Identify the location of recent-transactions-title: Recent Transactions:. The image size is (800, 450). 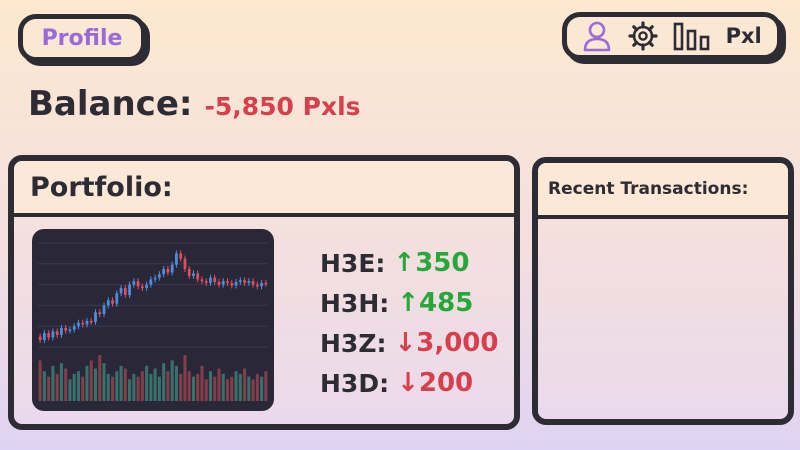
(648, 189).